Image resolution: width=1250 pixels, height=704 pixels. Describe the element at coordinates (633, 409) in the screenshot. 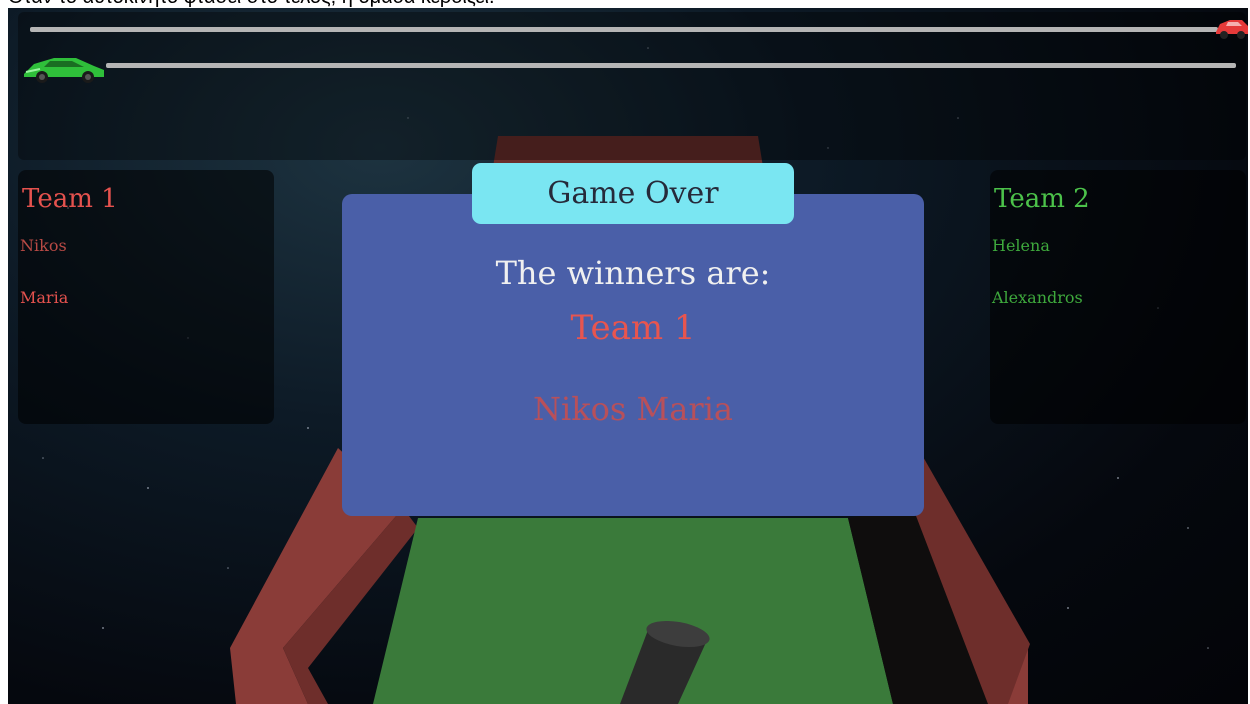

I see `winner-players: Nikos Maria` at that location.